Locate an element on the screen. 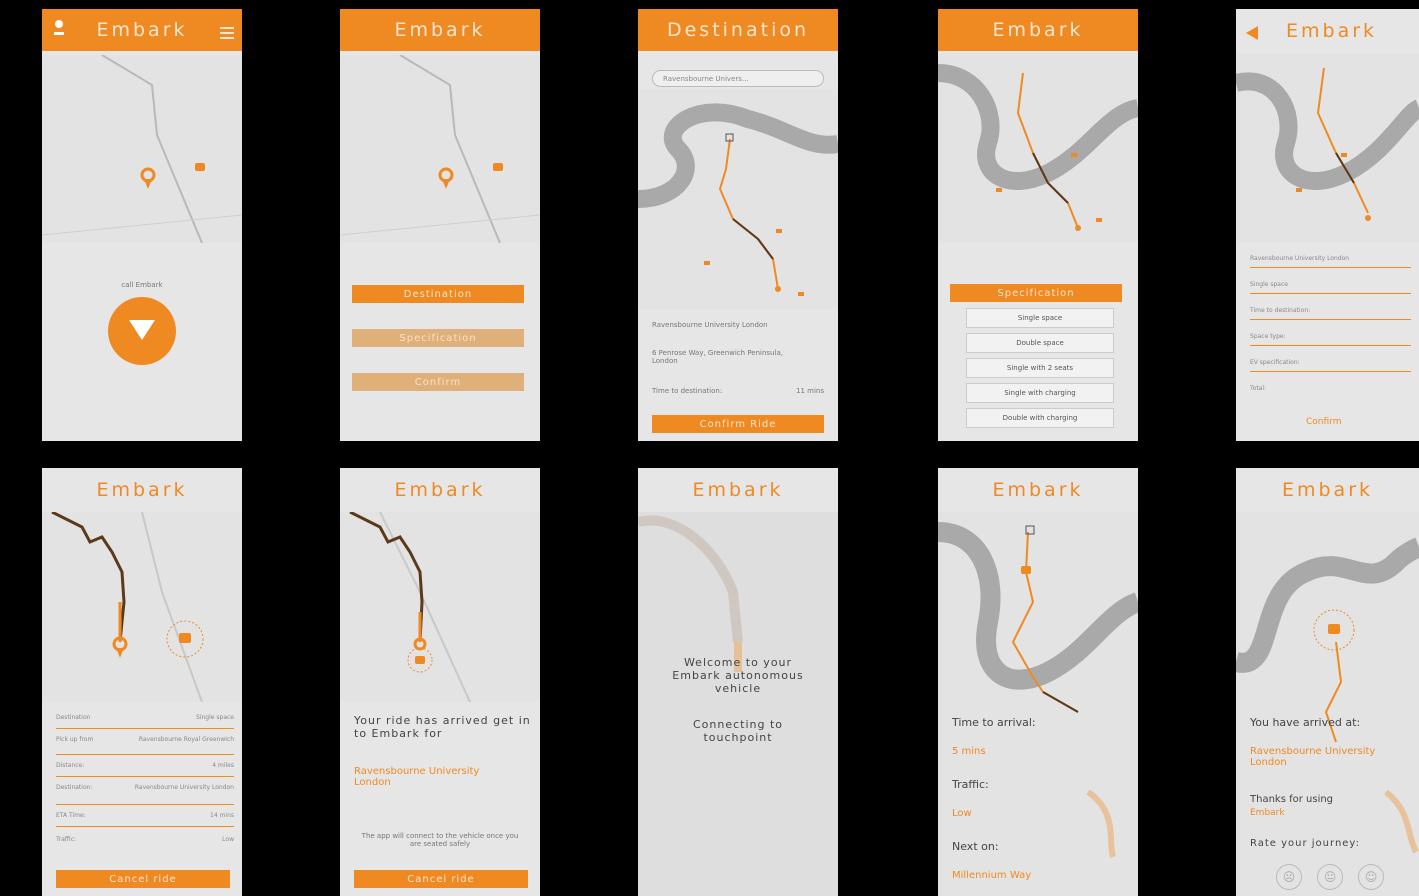  confirm-button: Confirm is located at coordinates (438, 382).